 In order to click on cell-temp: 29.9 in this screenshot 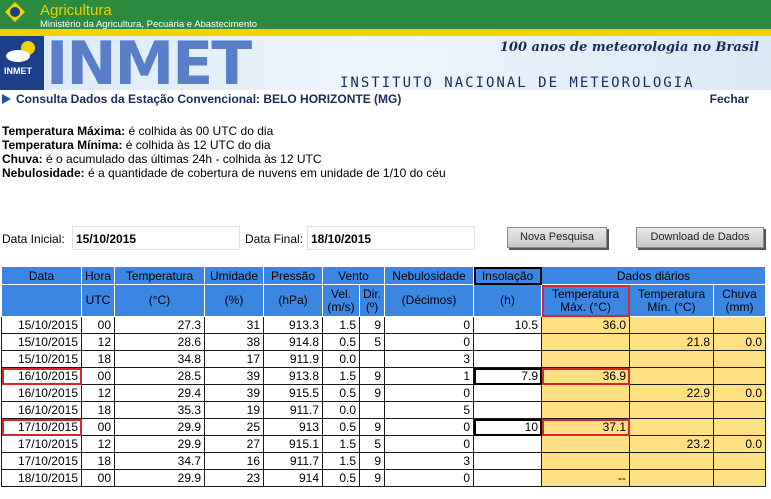, I will do `click(159, 444)`.